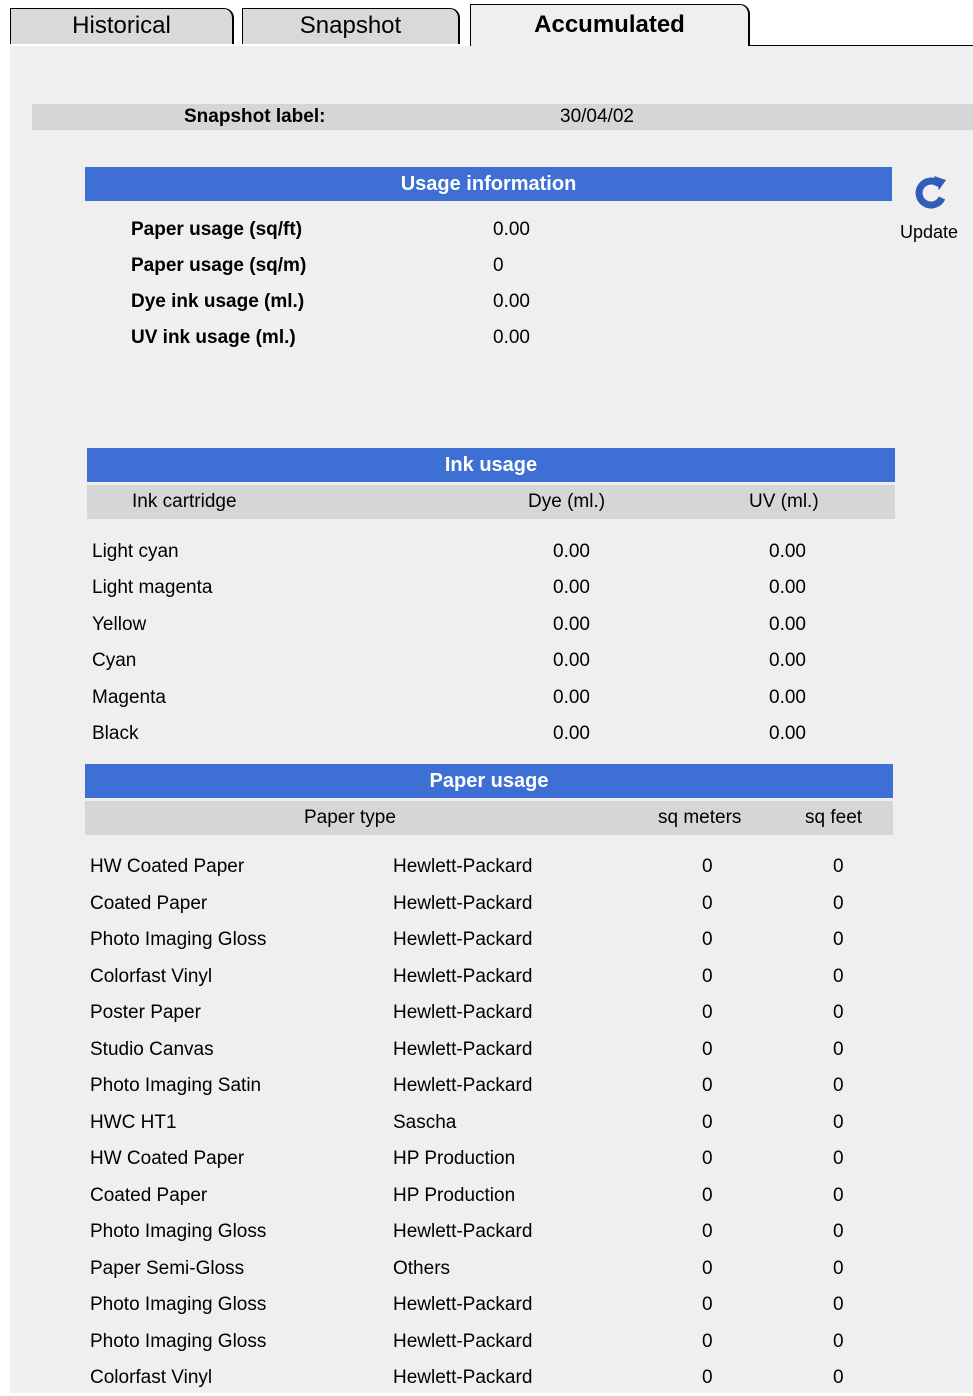 The image size is (973, 1396). What do you see at coordinates (167, 1268) in the screenshot?
I see `paper-type: Paper Semi-Gloss` at bounding box center [167, 1268].